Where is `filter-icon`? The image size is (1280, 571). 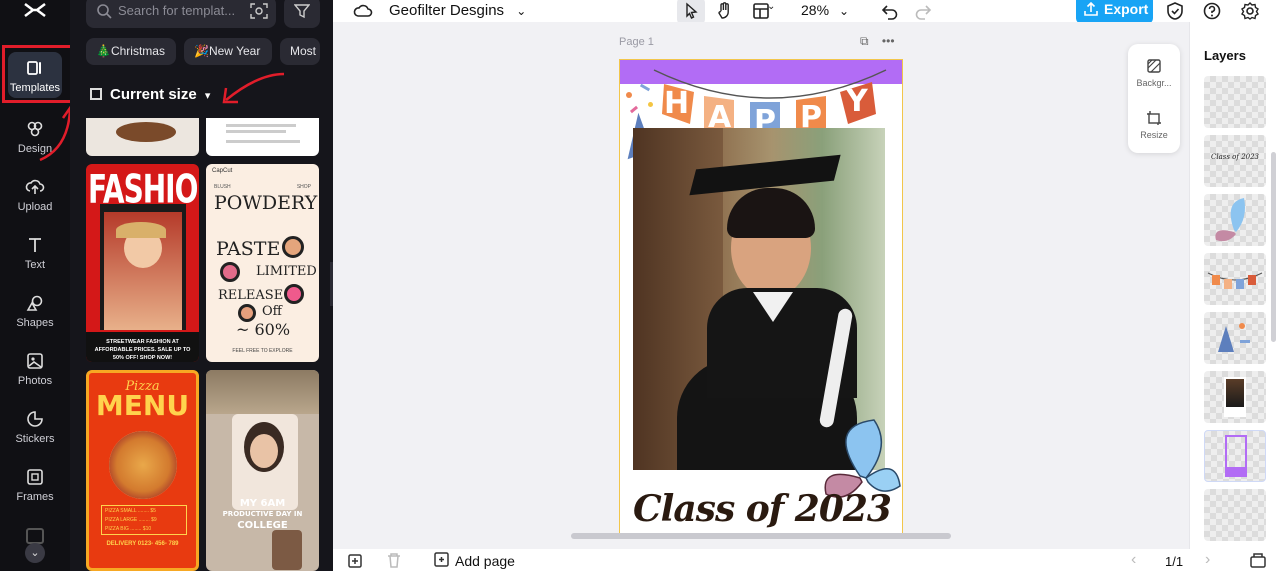 filter-icon is located at coordinates (302, 11).